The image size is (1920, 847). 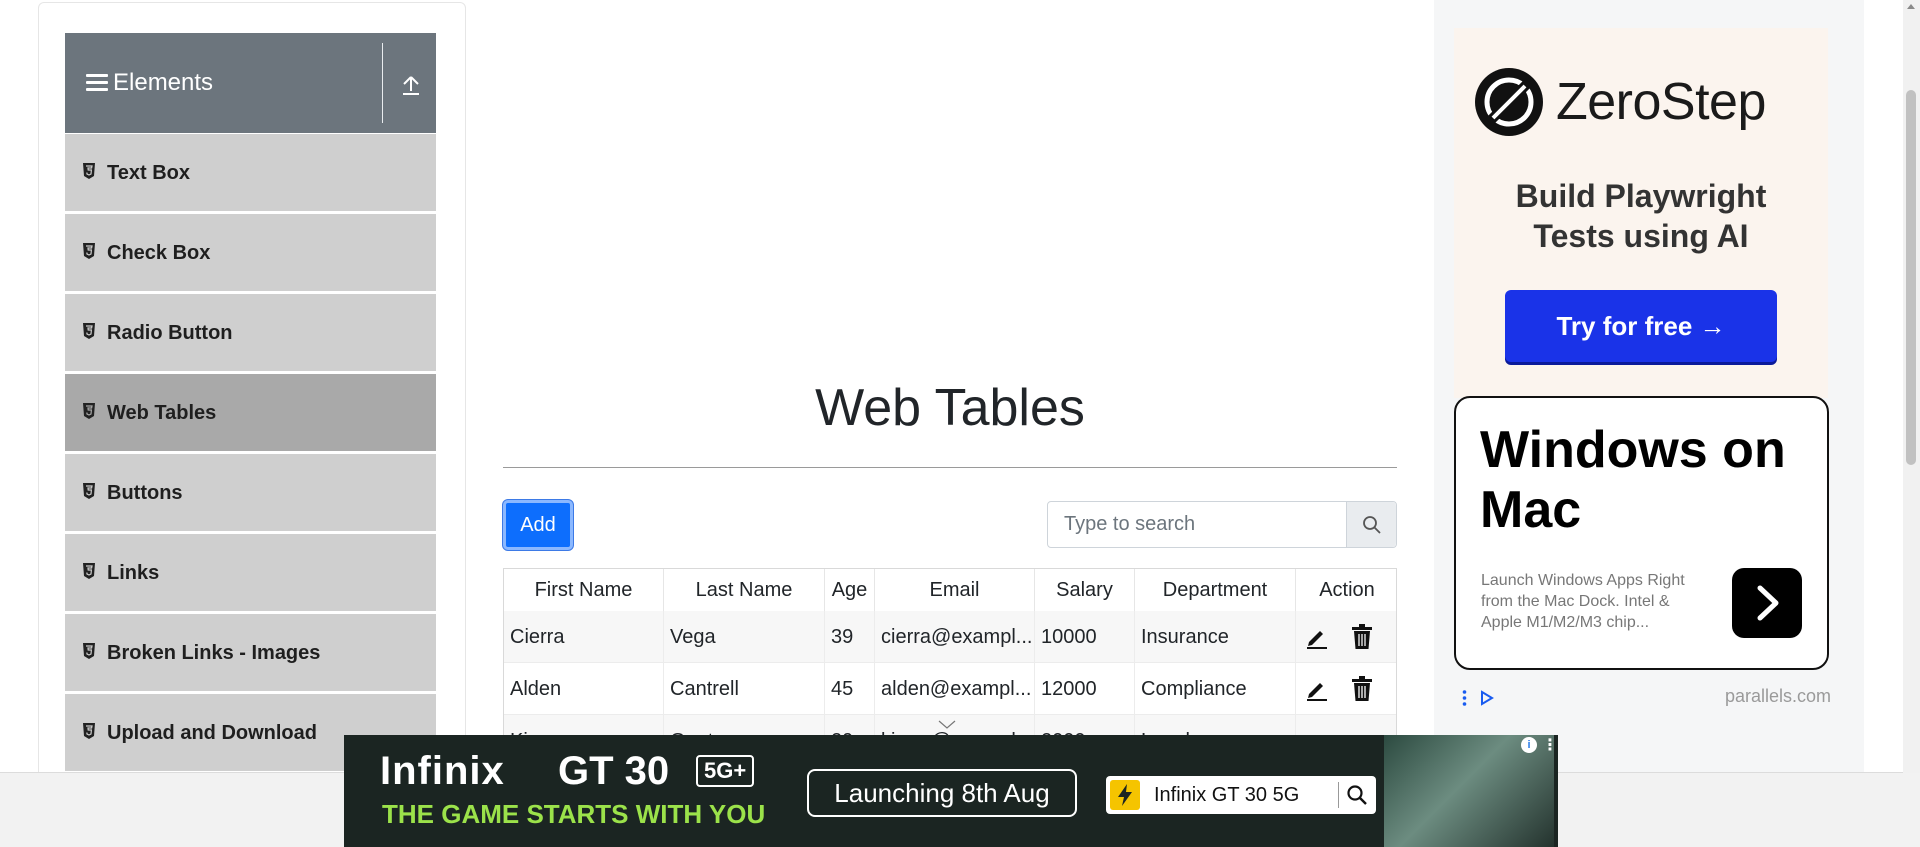 I want to click on cell-salary: 12000, so click(x=1085, y=689).